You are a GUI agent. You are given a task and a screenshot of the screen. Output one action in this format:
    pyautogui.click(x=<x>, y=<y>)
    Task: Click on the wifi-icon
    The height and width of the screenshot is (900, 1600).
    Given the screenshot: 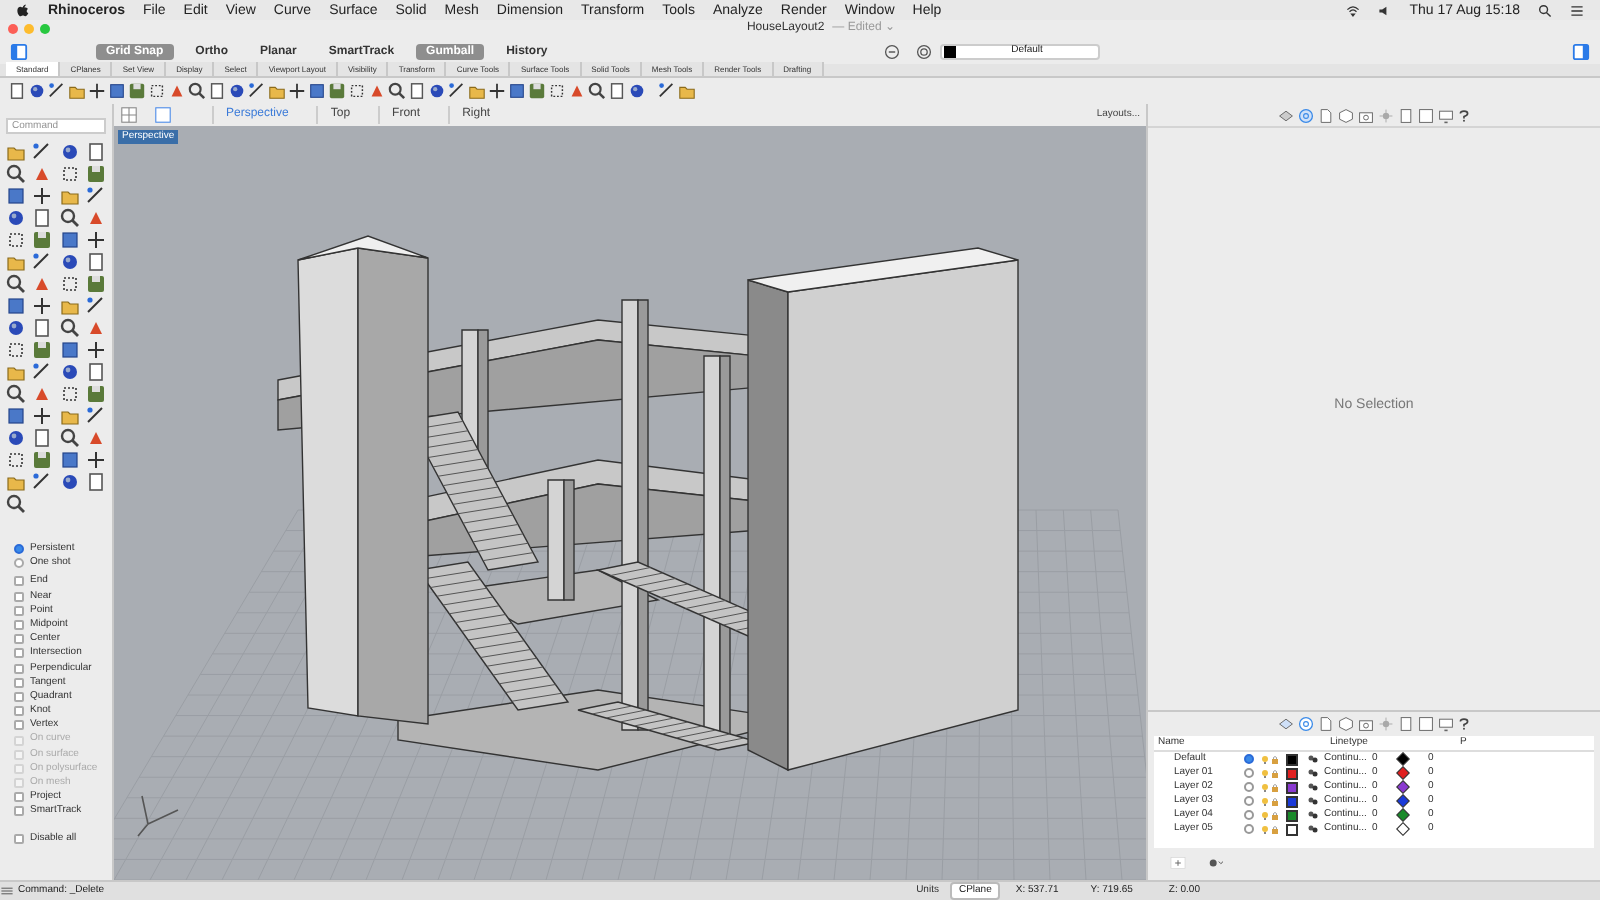 What is the action you would take?
    pyautogui.click(x=1352, y=10)
    